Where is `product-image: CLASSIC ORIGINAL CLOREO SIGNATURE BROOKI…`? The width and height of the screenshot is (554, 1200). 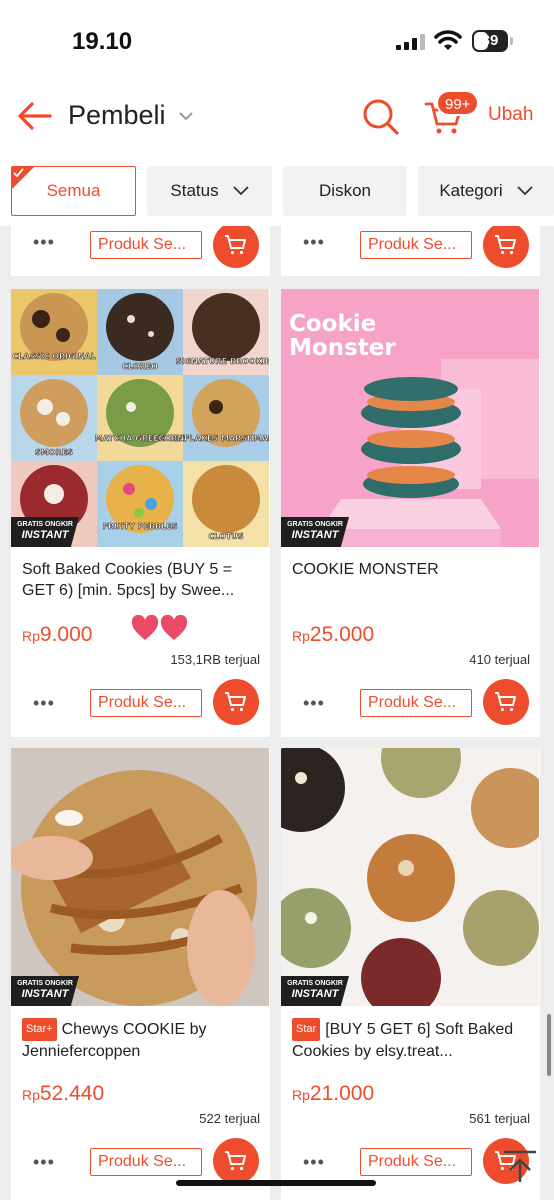
product-image: CLASSIC ORIGINAL CLOREO SIGNATURE BROOKI… is located at coordinates (140, 418).